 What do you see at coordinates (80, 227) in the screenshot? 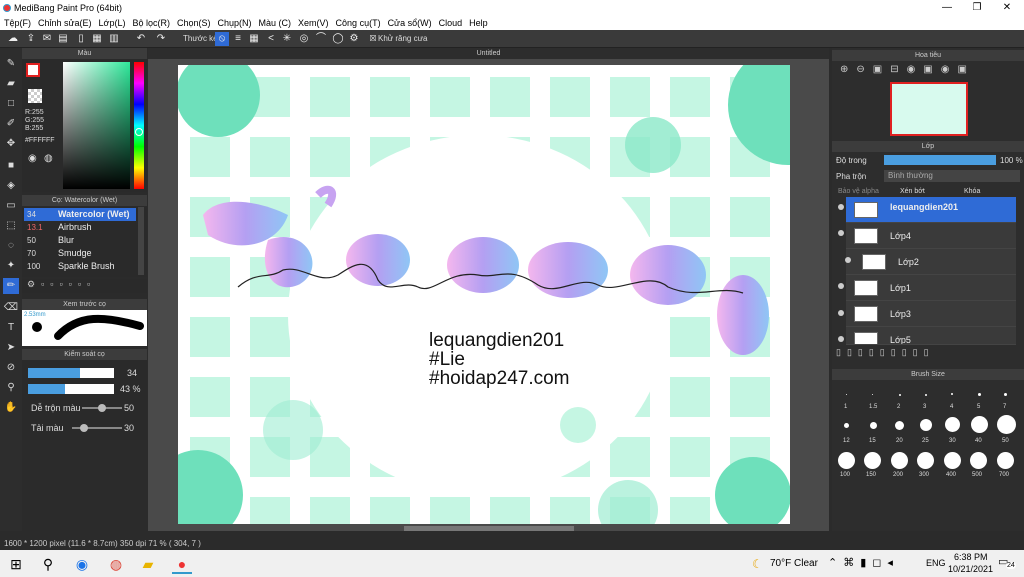
I see `brush-item: 13.1 Airbrush` at bounding box center [80, 227].